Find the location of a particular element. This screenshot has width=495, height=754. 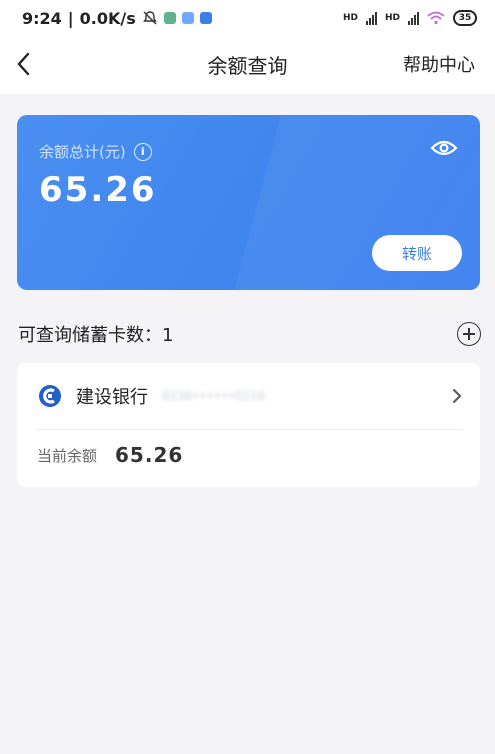

balance-total-text: 余额总计(元) is located at coordinates (82, 152).